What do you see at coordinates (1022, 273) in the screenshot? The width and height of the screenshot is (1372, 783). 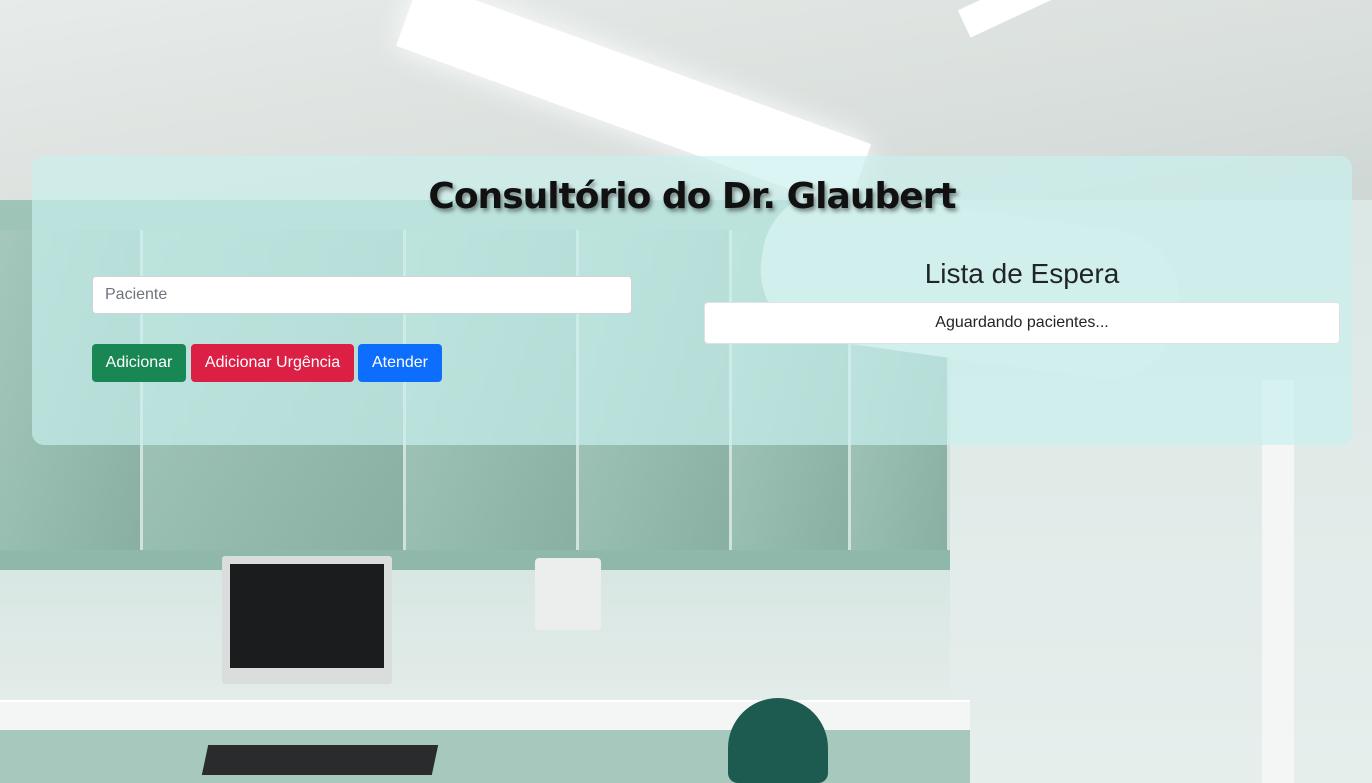 I see `queue-title: Lista de Espera` at bounding box center [1022, 273].